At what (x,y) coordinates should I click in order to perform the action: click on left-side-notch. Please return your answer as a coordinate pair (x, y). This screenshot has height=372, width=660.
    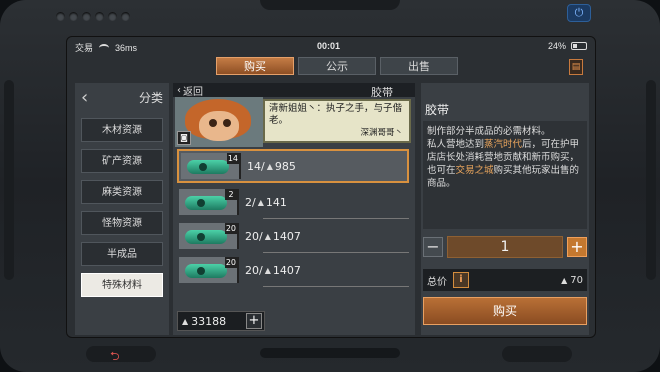
    Looking at the image, I should click on (9, 180).